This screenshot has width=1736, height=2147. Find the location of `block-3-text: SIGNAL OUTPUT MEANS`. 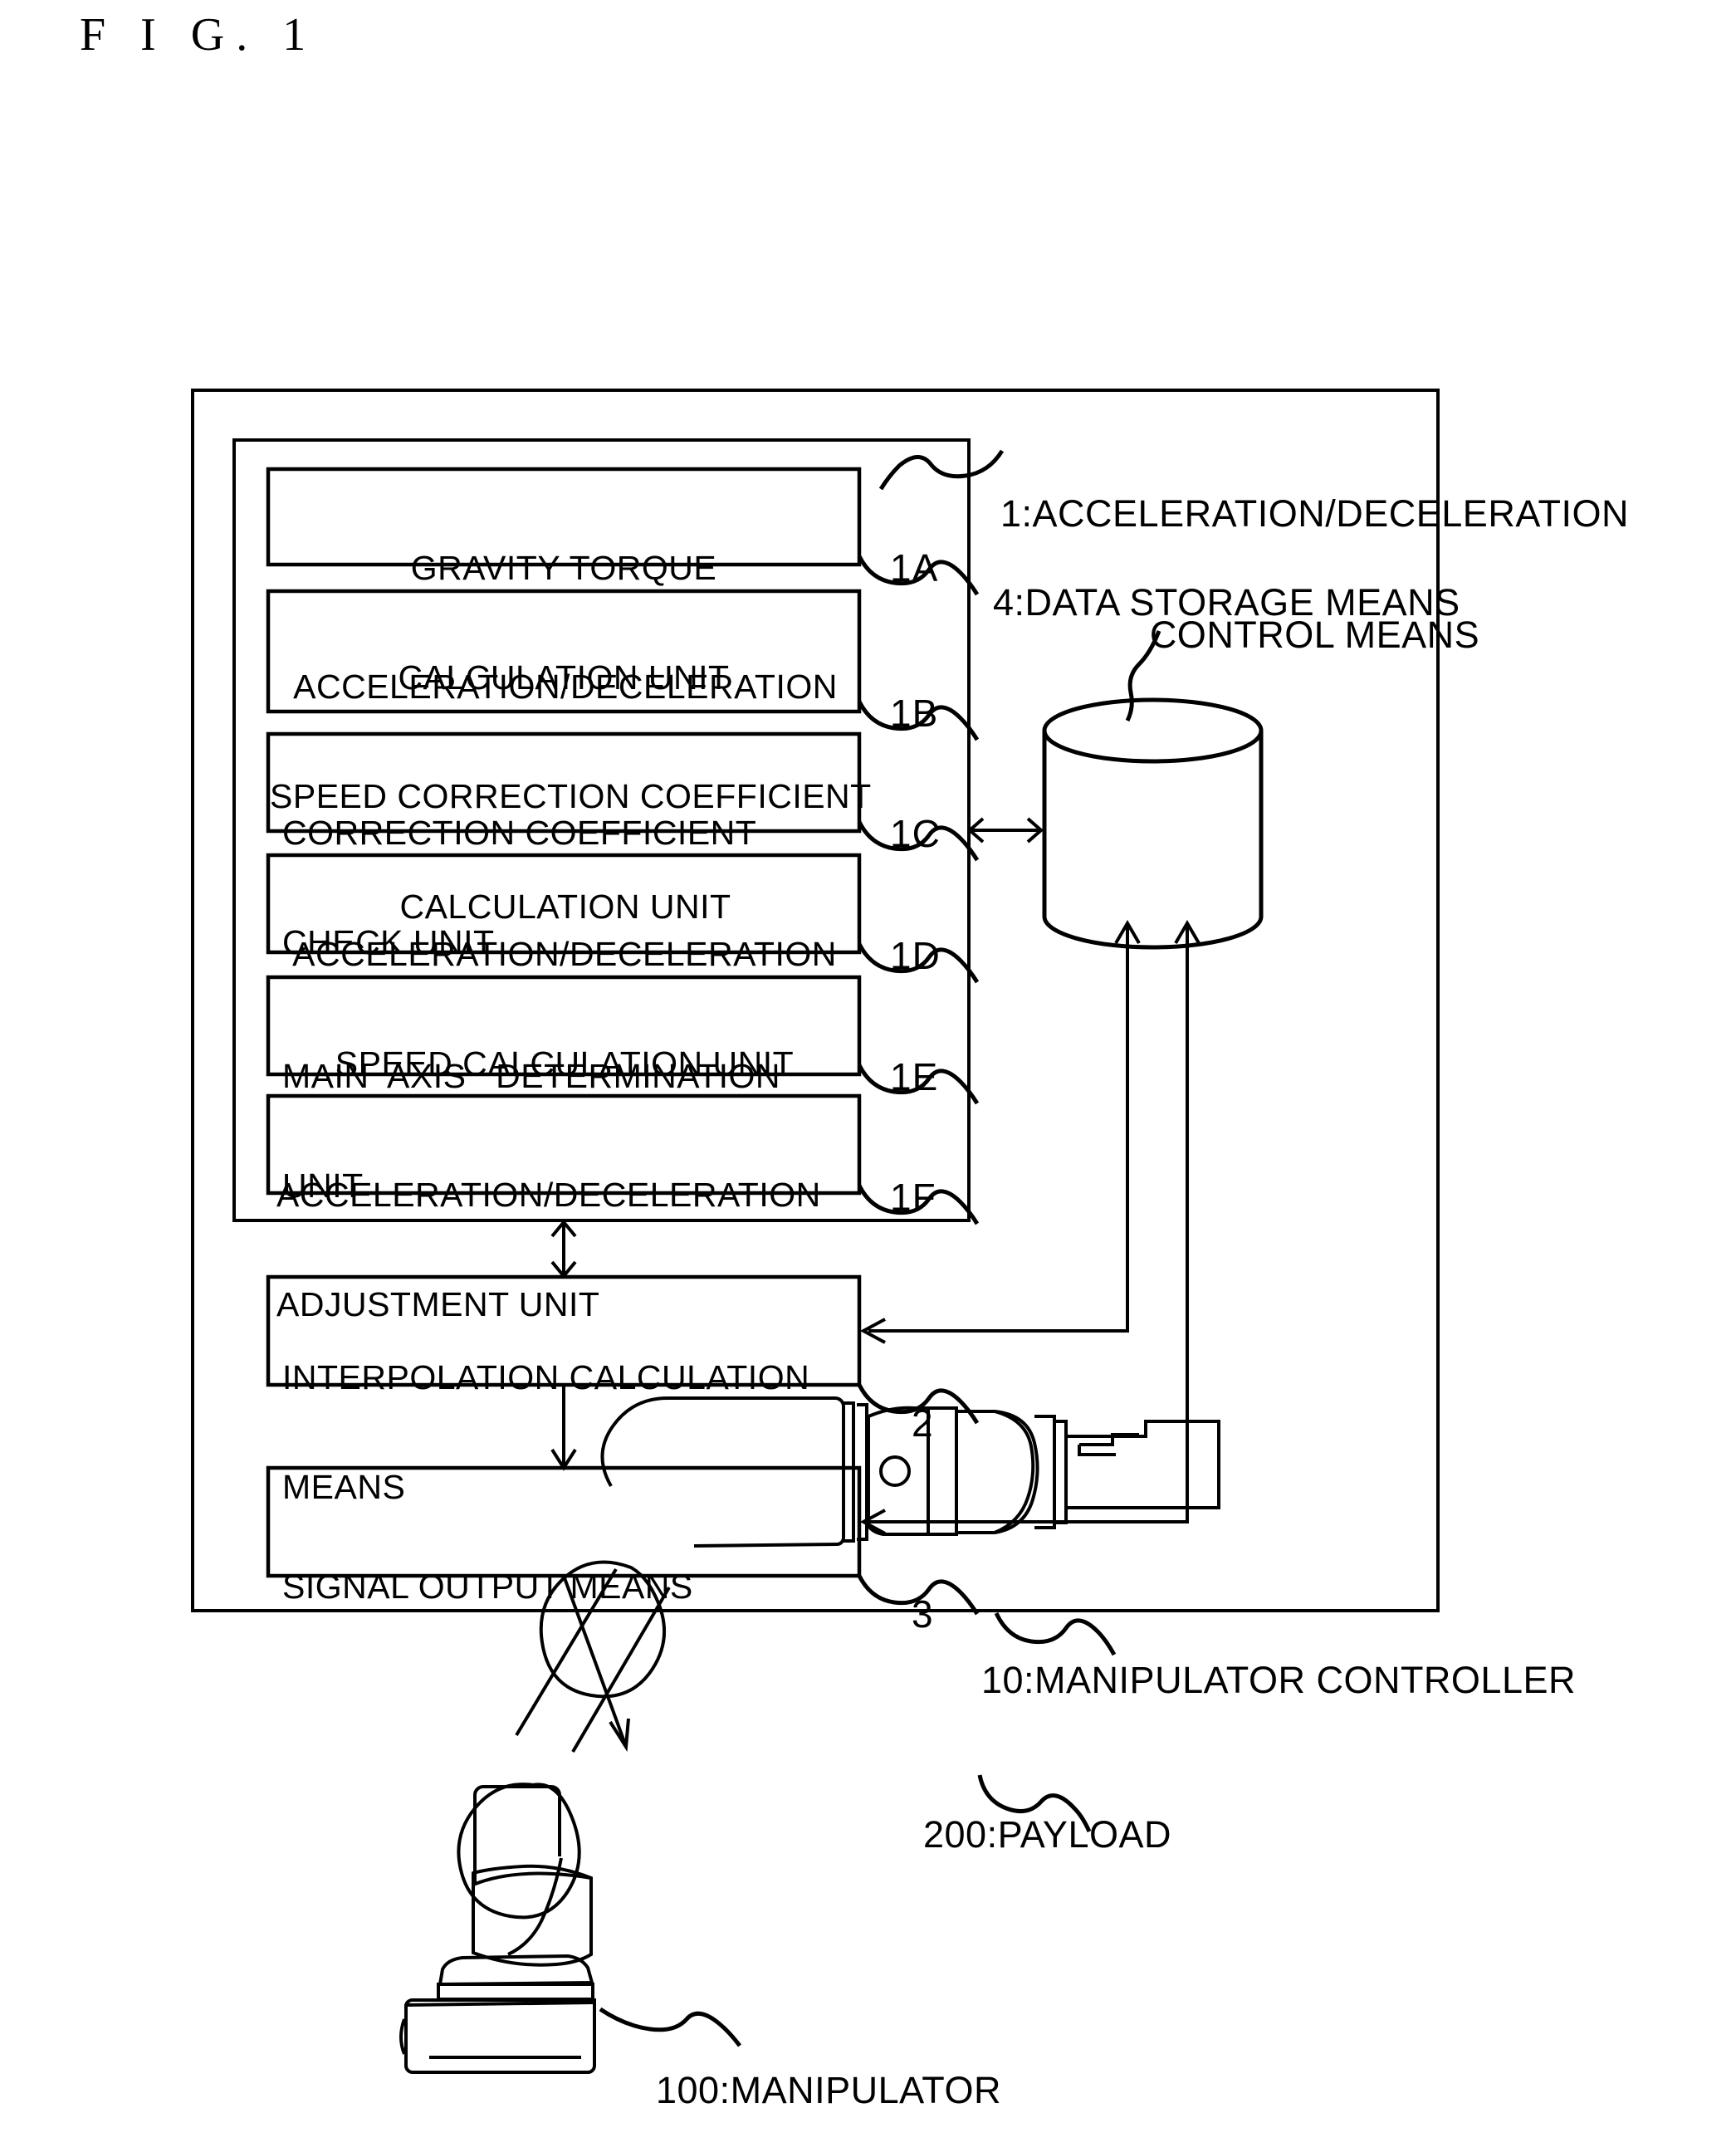

block-3-text: SIGNAL OUTPUT MEANS is located at coordinates (487, 1586).